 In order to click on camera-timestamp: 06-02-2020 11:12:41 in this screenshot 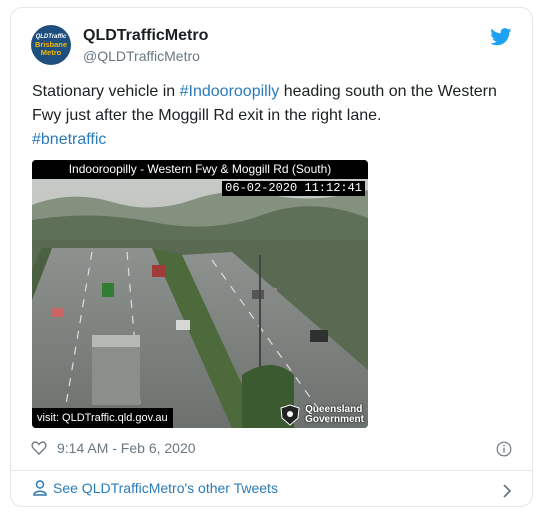, I will do `click(293, 188)`.